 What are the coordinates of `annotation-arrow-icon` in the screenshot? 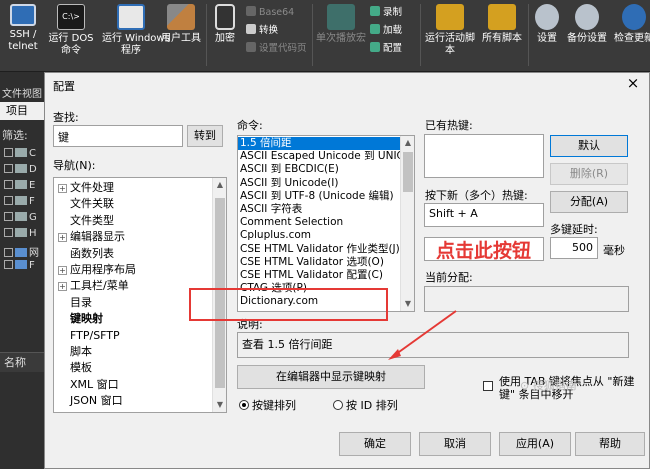 It's located at (422, 335).